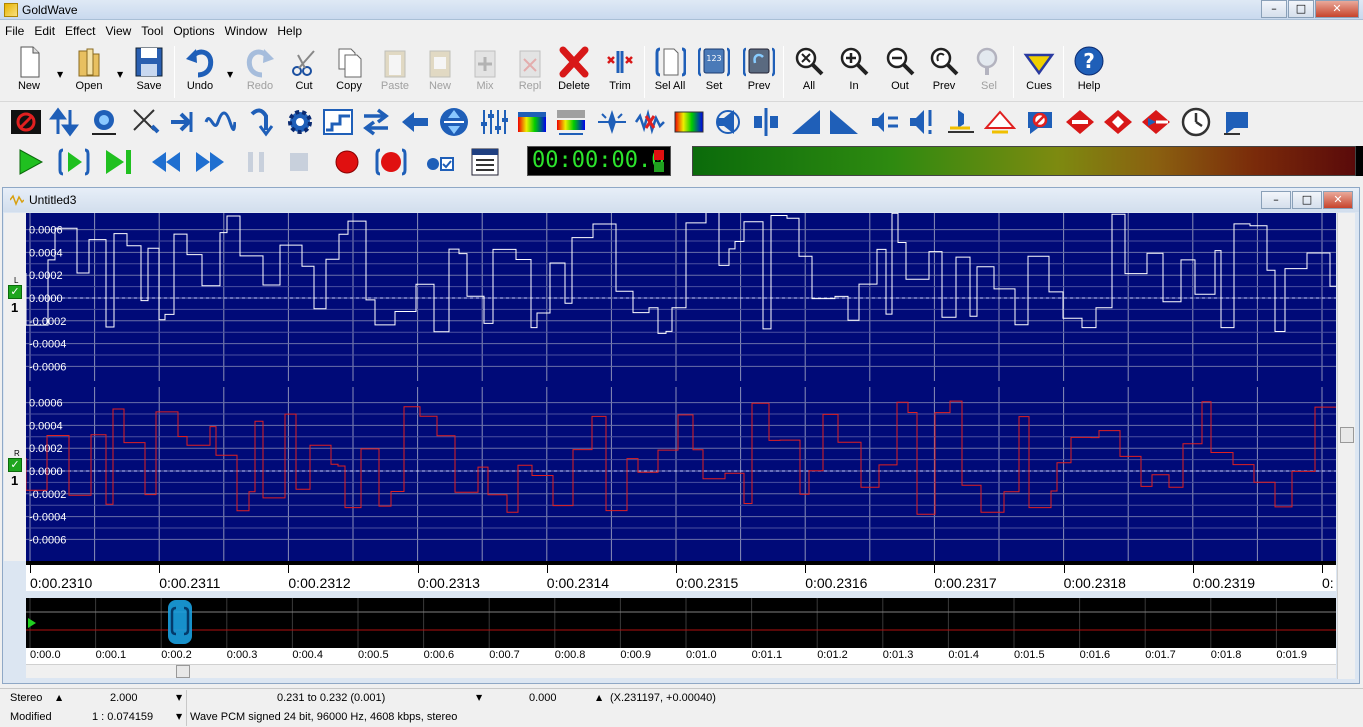 This screenshot has height=727, width=1363. What do you see at coordinates (532, 122) in the screenshot?
I see `spectrum-filter-icon` at bounding box center [532, 122].